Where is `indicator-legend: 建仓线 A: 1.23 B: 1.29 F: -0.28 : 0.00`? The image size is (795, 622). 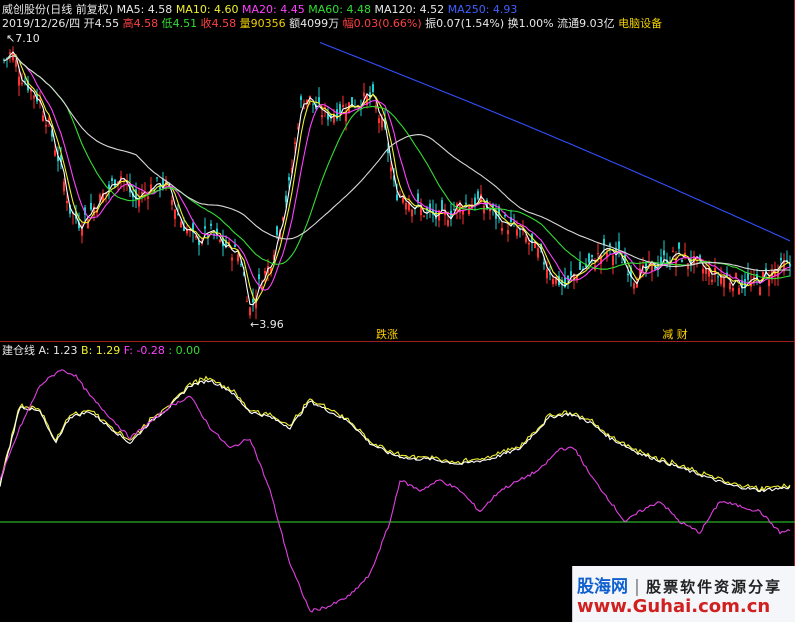 indicator-legend: 建仓线 A: 1.23 B: 1.29 F: -0.28 : 0.00 is located at coordinates (101, 351).